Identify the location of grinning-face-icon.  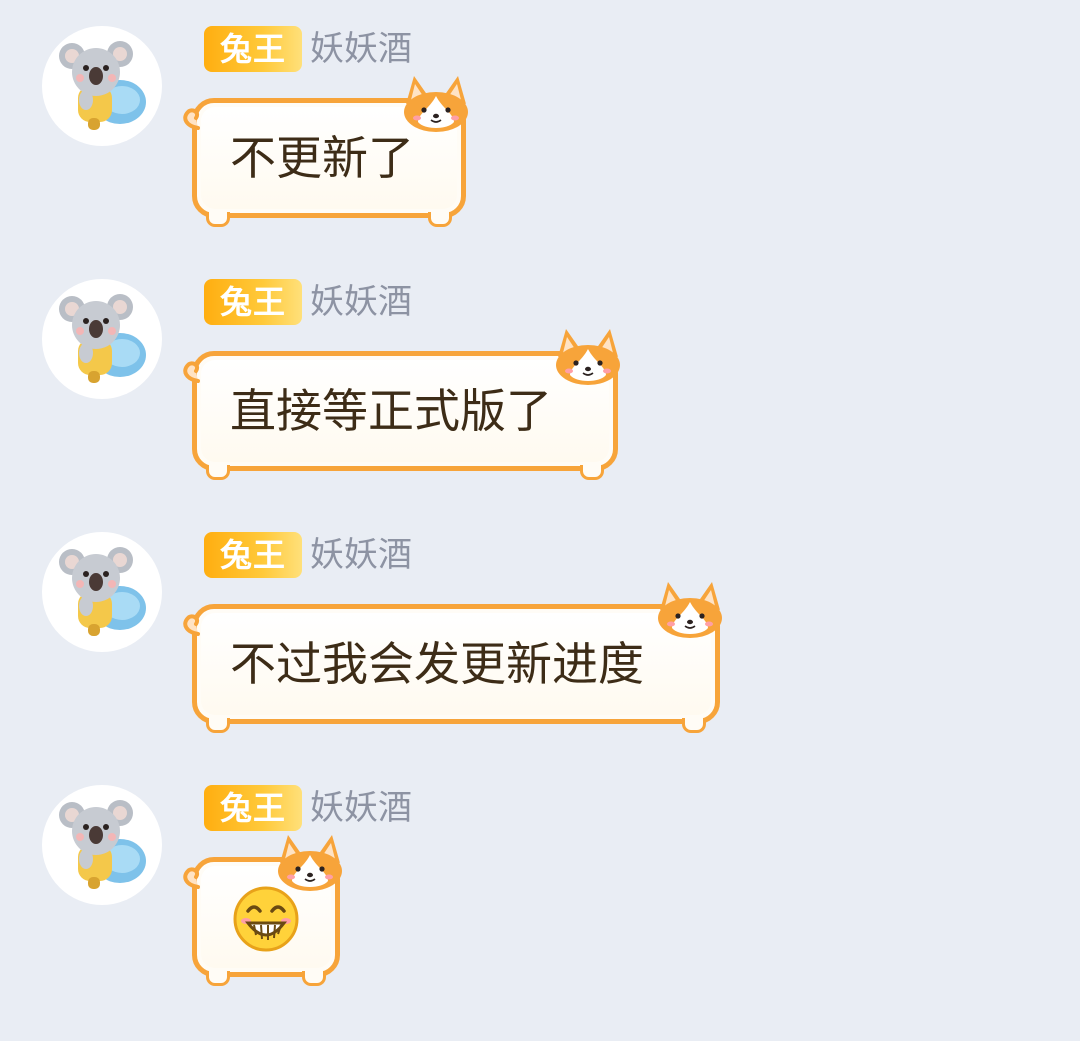
(266, 919).